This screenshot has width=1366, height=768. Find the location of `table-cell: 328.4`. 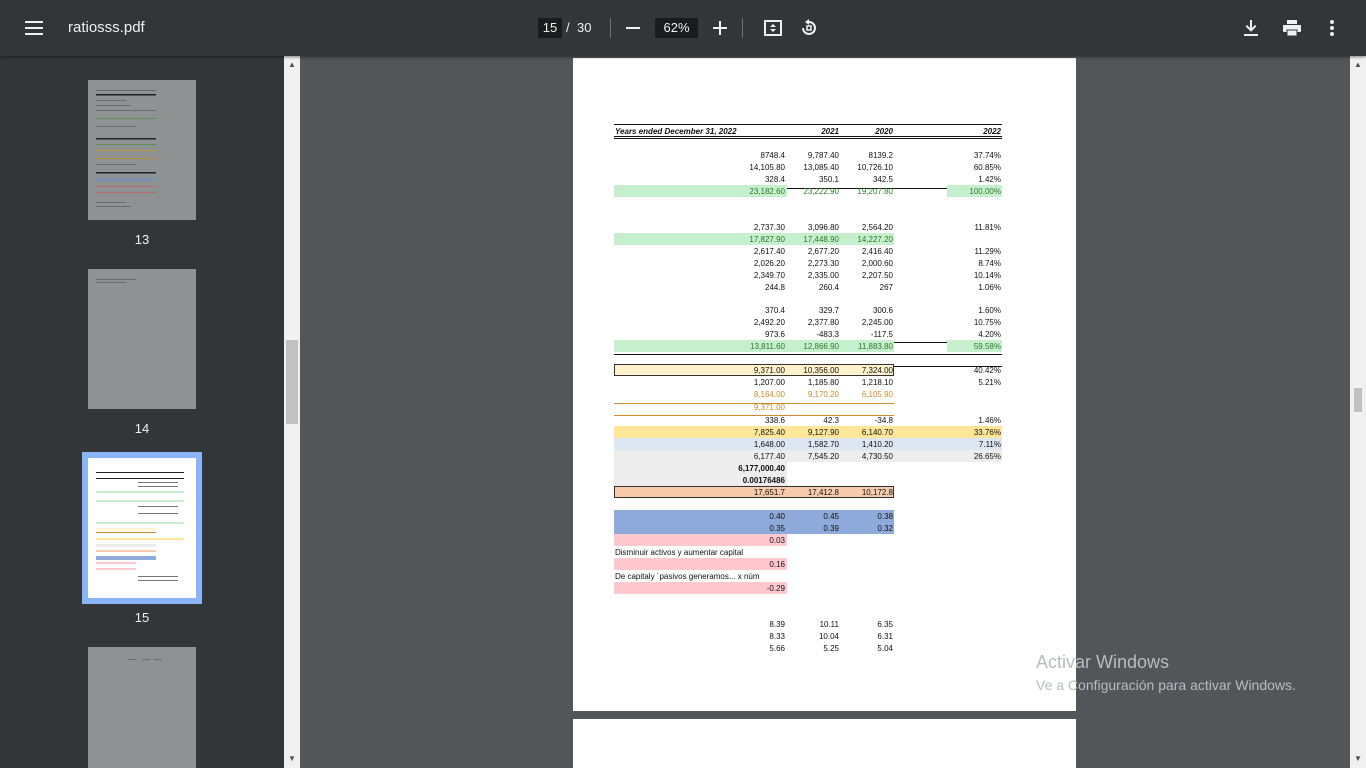

table-cell: 328.4 is located at coordinates (774, 179).